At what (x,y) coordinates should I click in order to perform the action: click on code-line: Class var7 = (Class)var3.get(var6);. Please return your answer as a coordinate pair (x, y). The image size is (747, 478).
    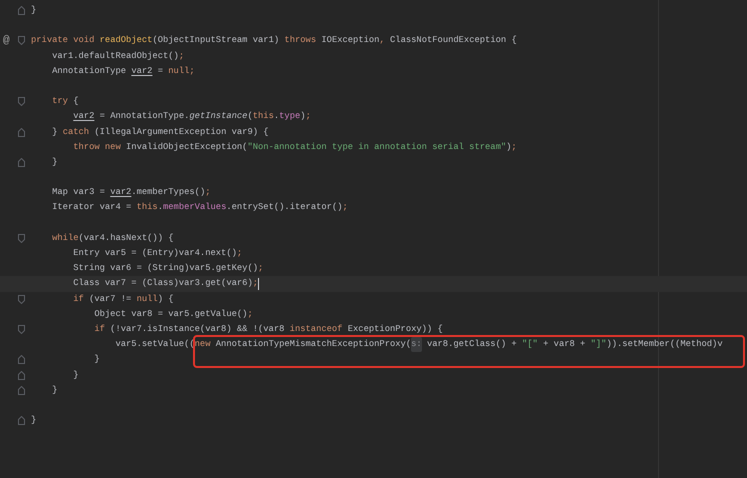
    Looking at the image, I should click on (165, 284).